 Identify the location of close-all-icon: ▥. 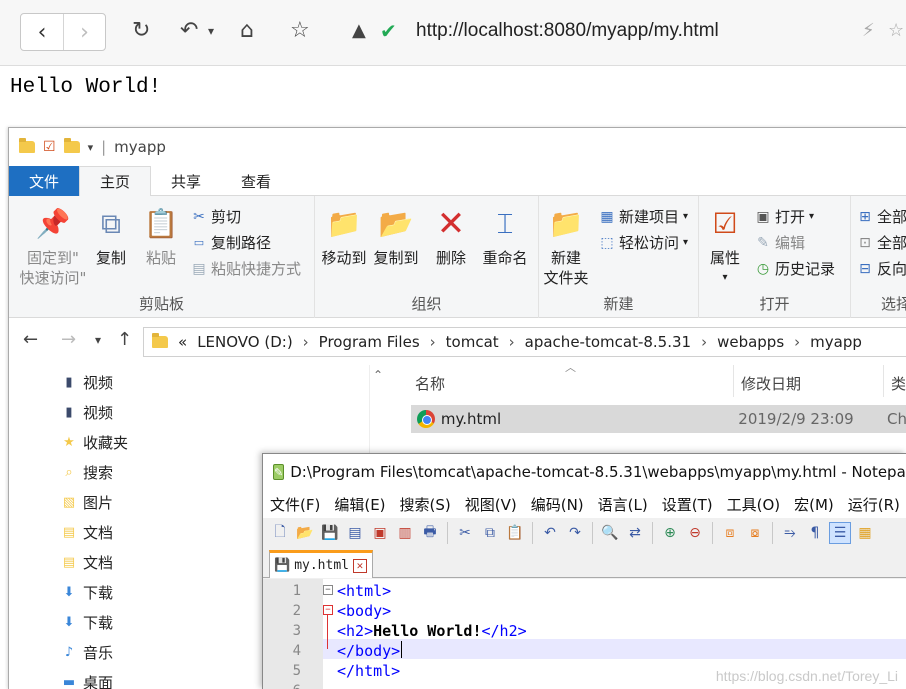
(405, 533).